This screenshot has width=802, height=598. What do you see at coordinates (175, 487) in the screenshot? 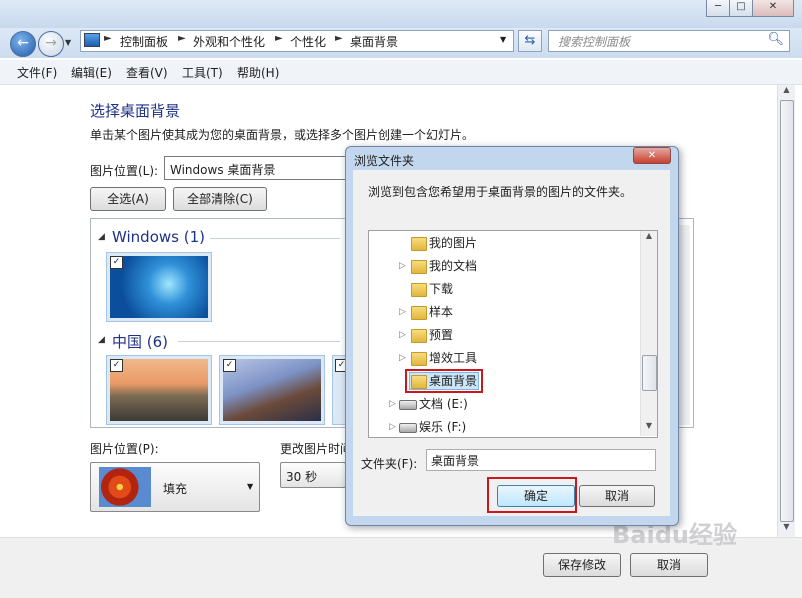
I see `picture-position-dropdown: 填充 ▼` at bounding box center [175, 487].